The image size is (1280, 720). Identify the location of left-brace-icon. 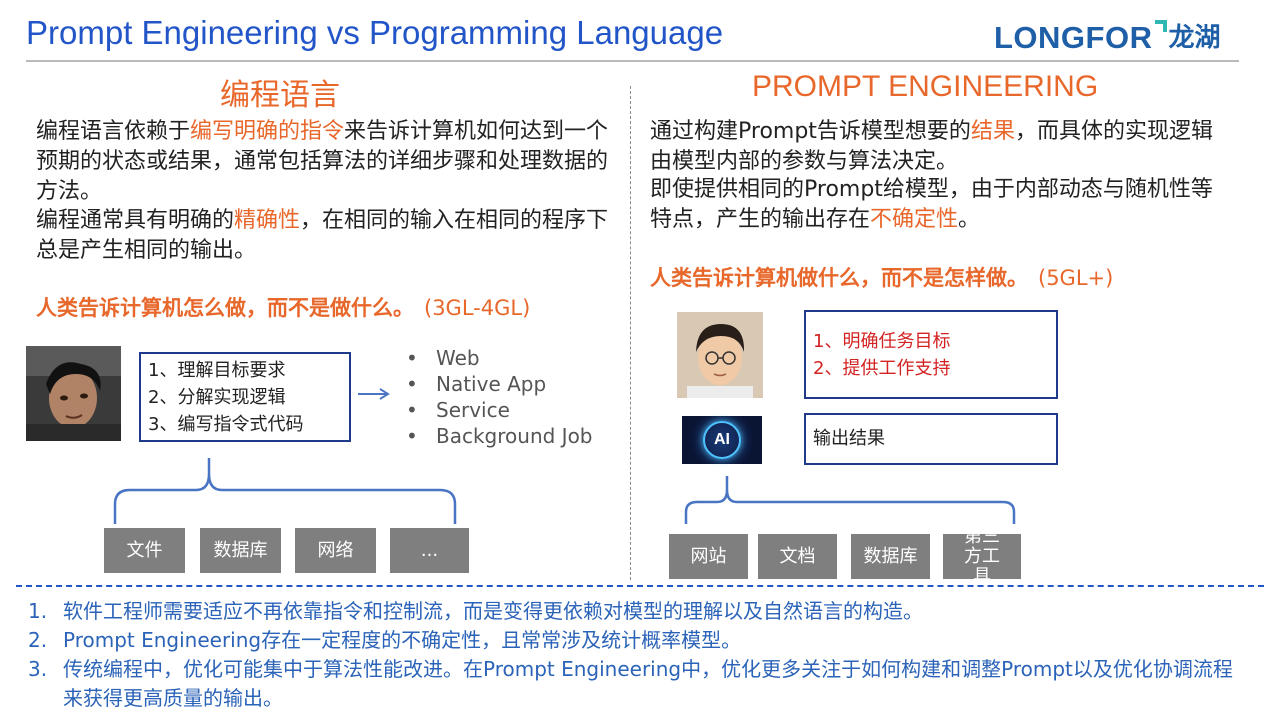
(285, 491).